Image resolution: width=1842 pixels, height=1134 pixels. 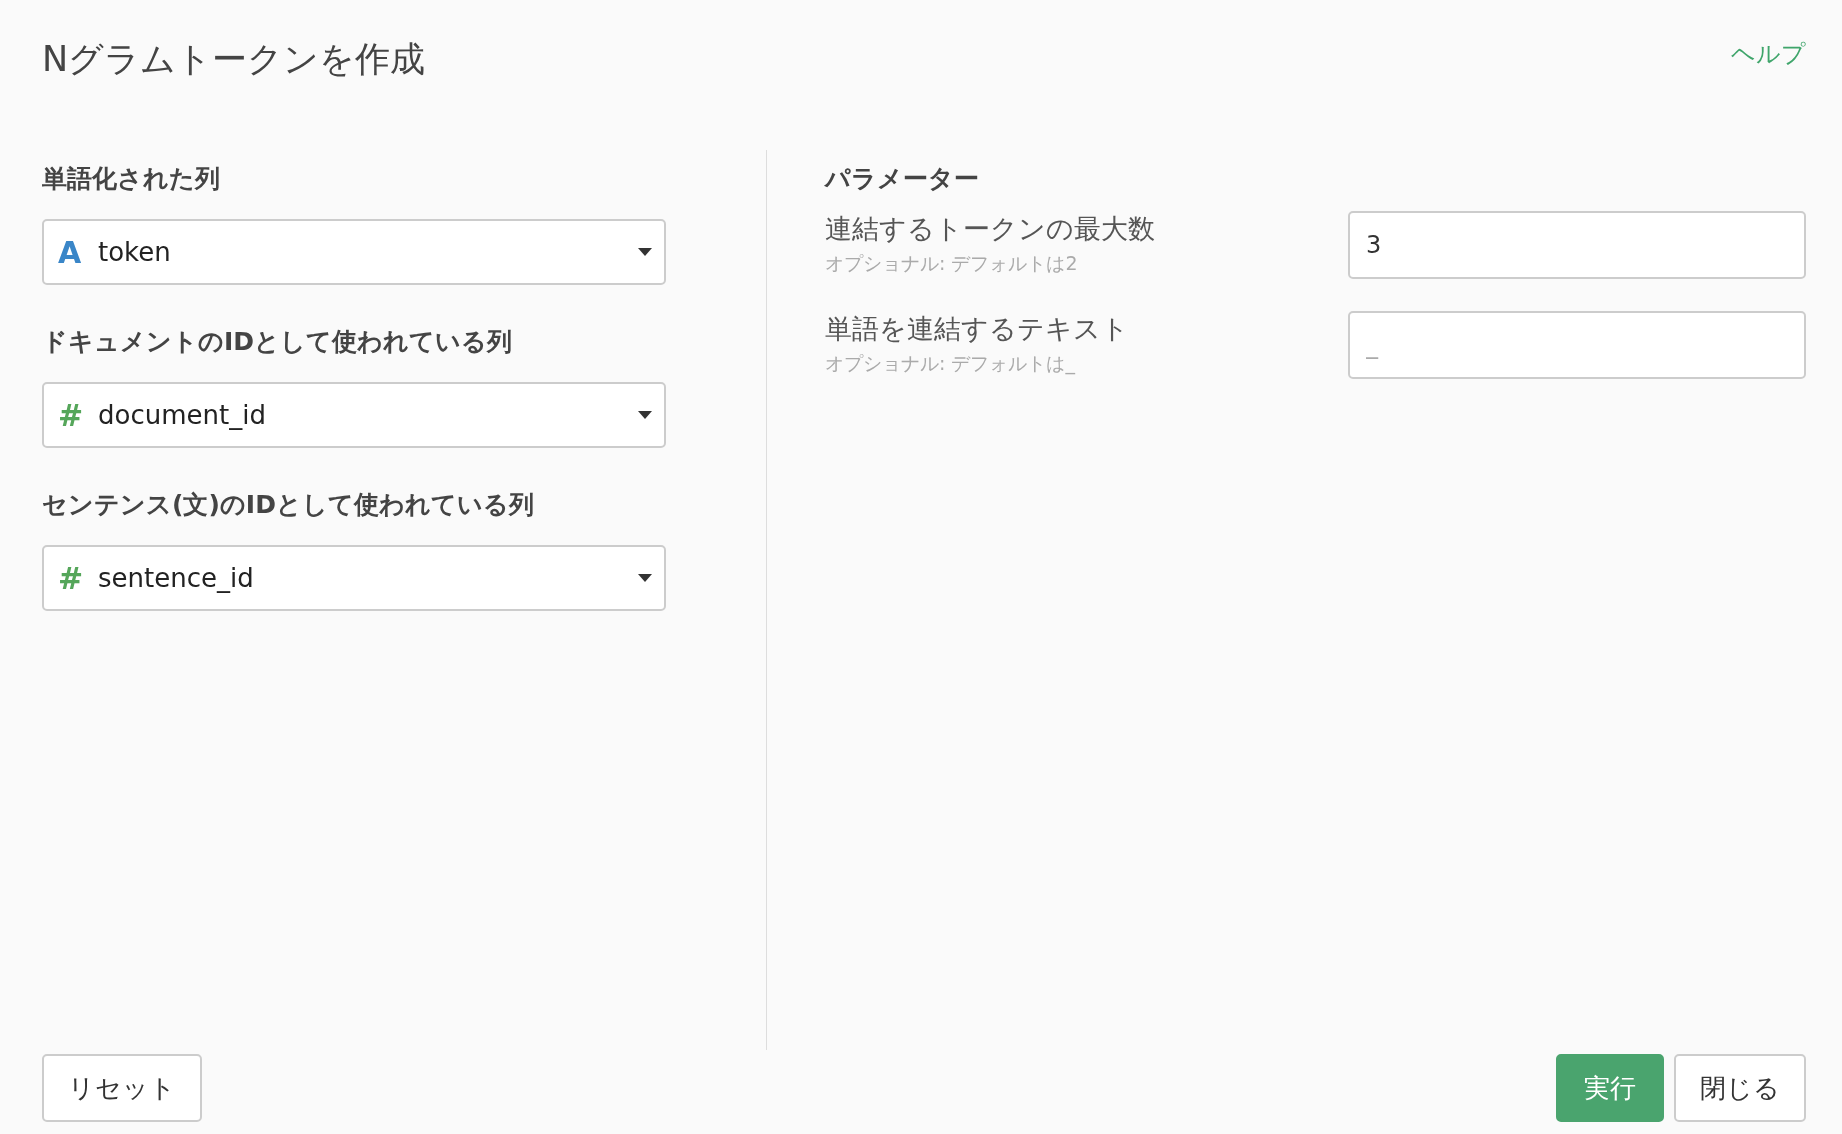 I want to click on dialog-title: Nグラムトークンを作成, so click(x=234, y=59).